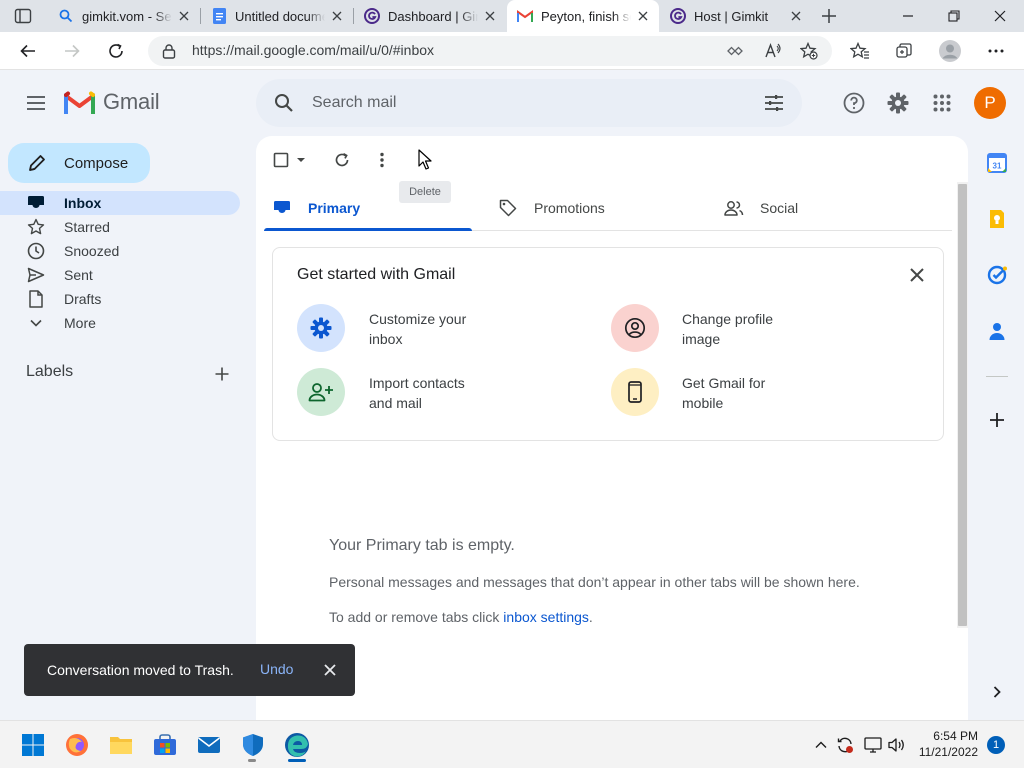 The height and width of the screenshot is (768, 1024). I want to click on sync-alert-icon, so click(845, 745).